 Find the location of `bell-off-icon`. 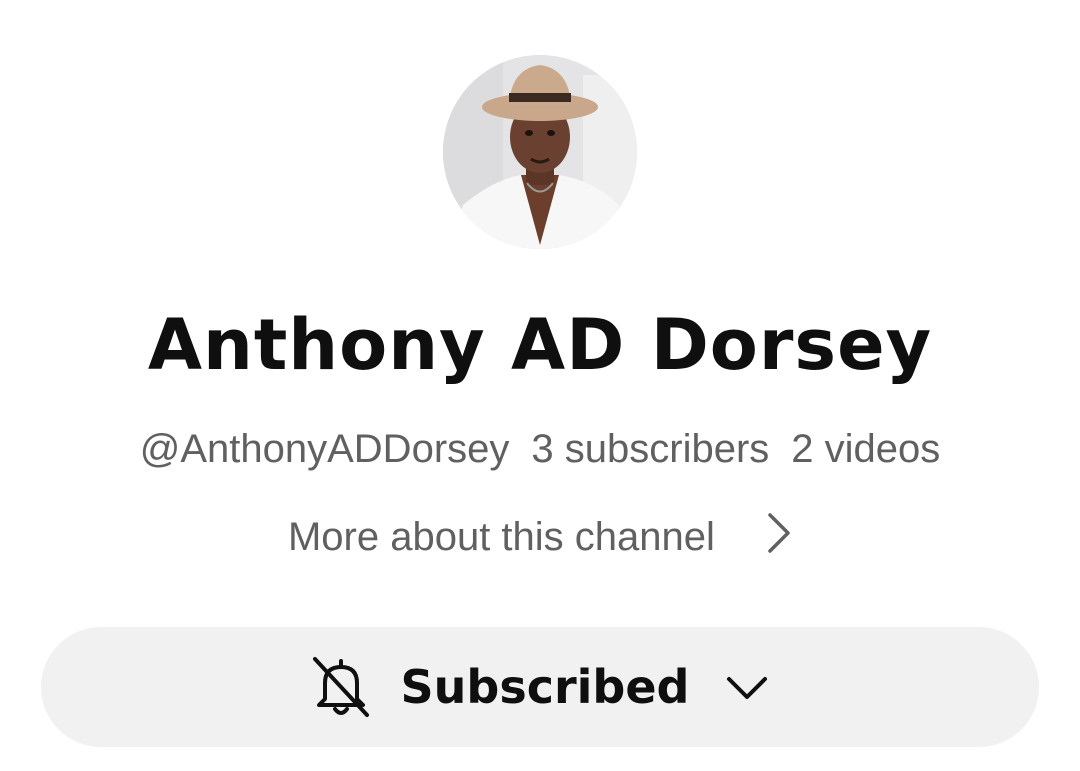

bell-off-icon is located at coordinates (340, 687).